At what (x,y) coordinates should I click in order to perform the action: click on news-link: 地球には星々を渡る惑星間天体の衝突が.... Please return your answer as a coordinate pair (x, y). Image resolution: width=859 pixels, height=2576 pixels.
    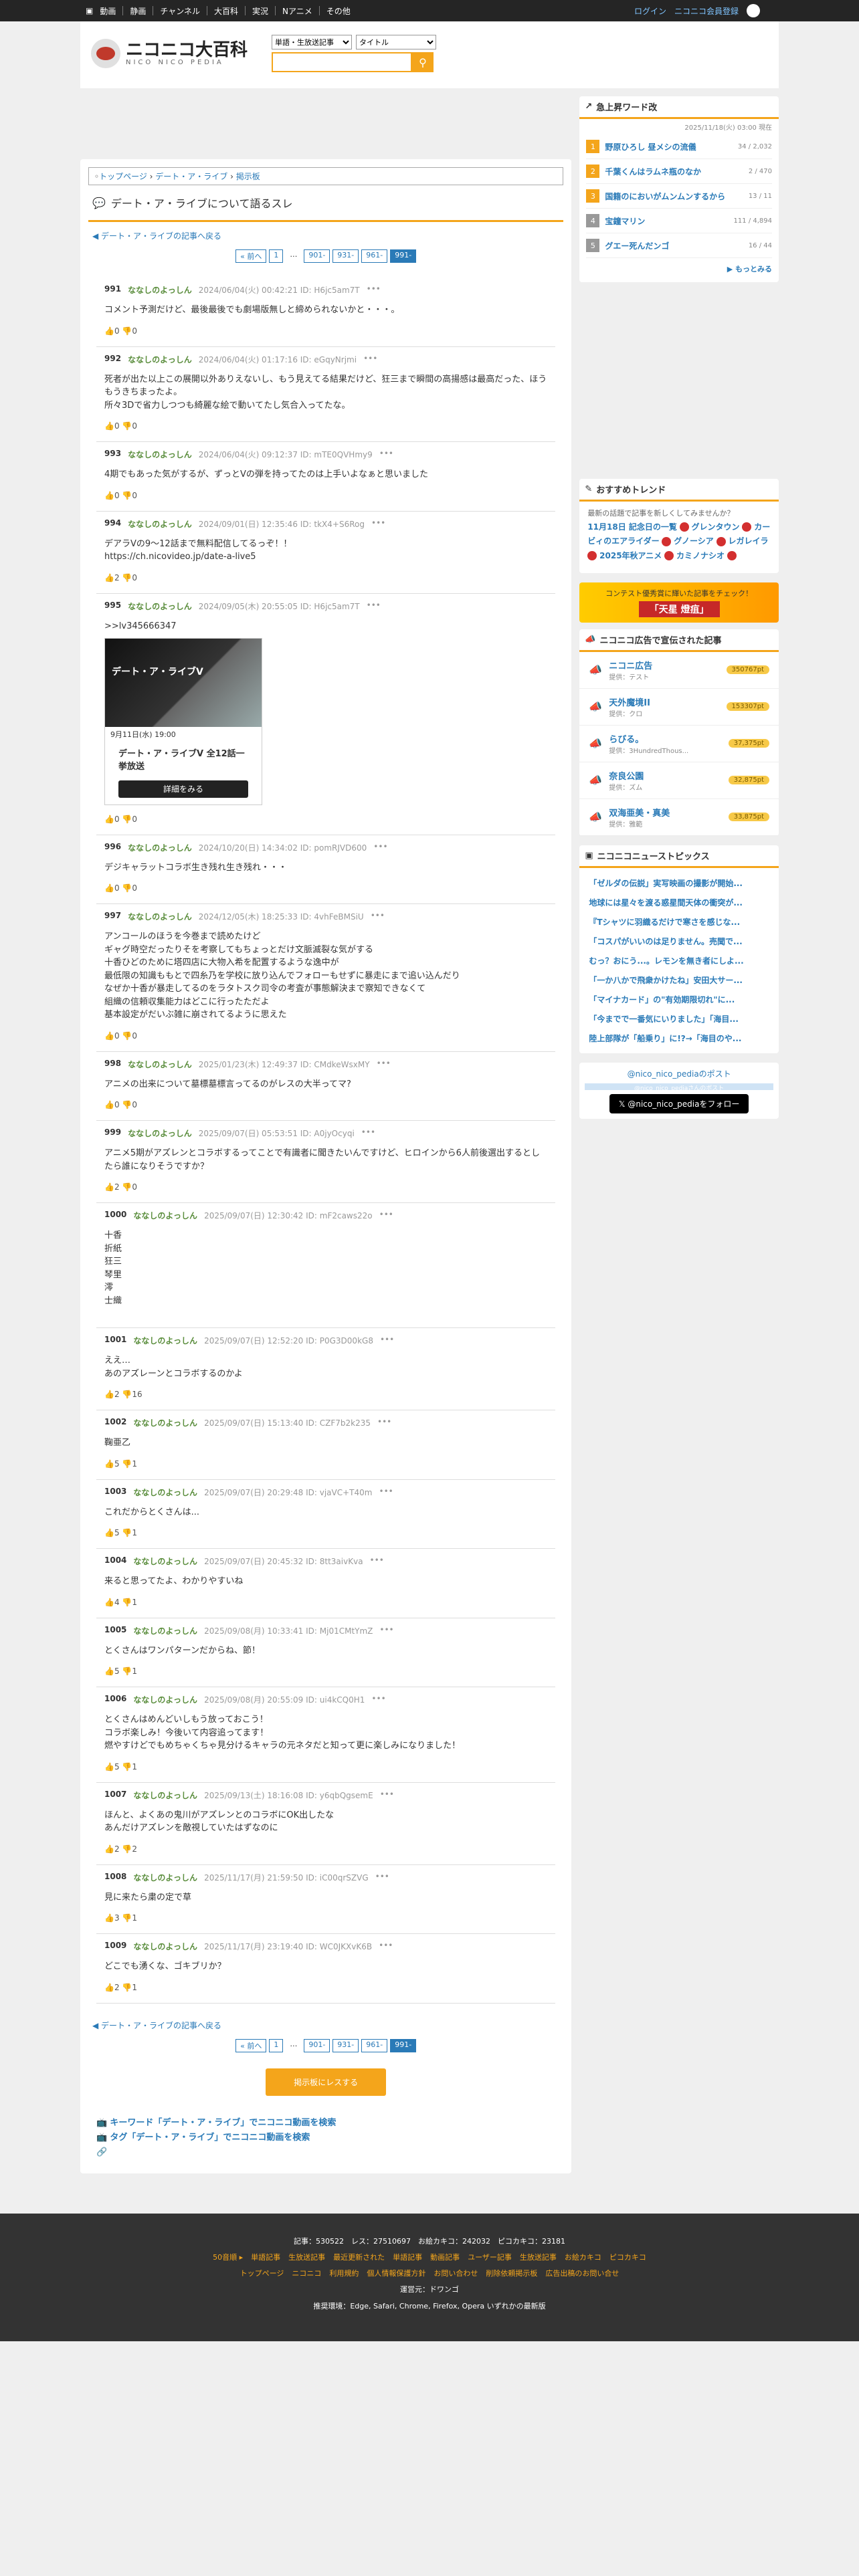
    Looking at the image, I should click on (679, 903).